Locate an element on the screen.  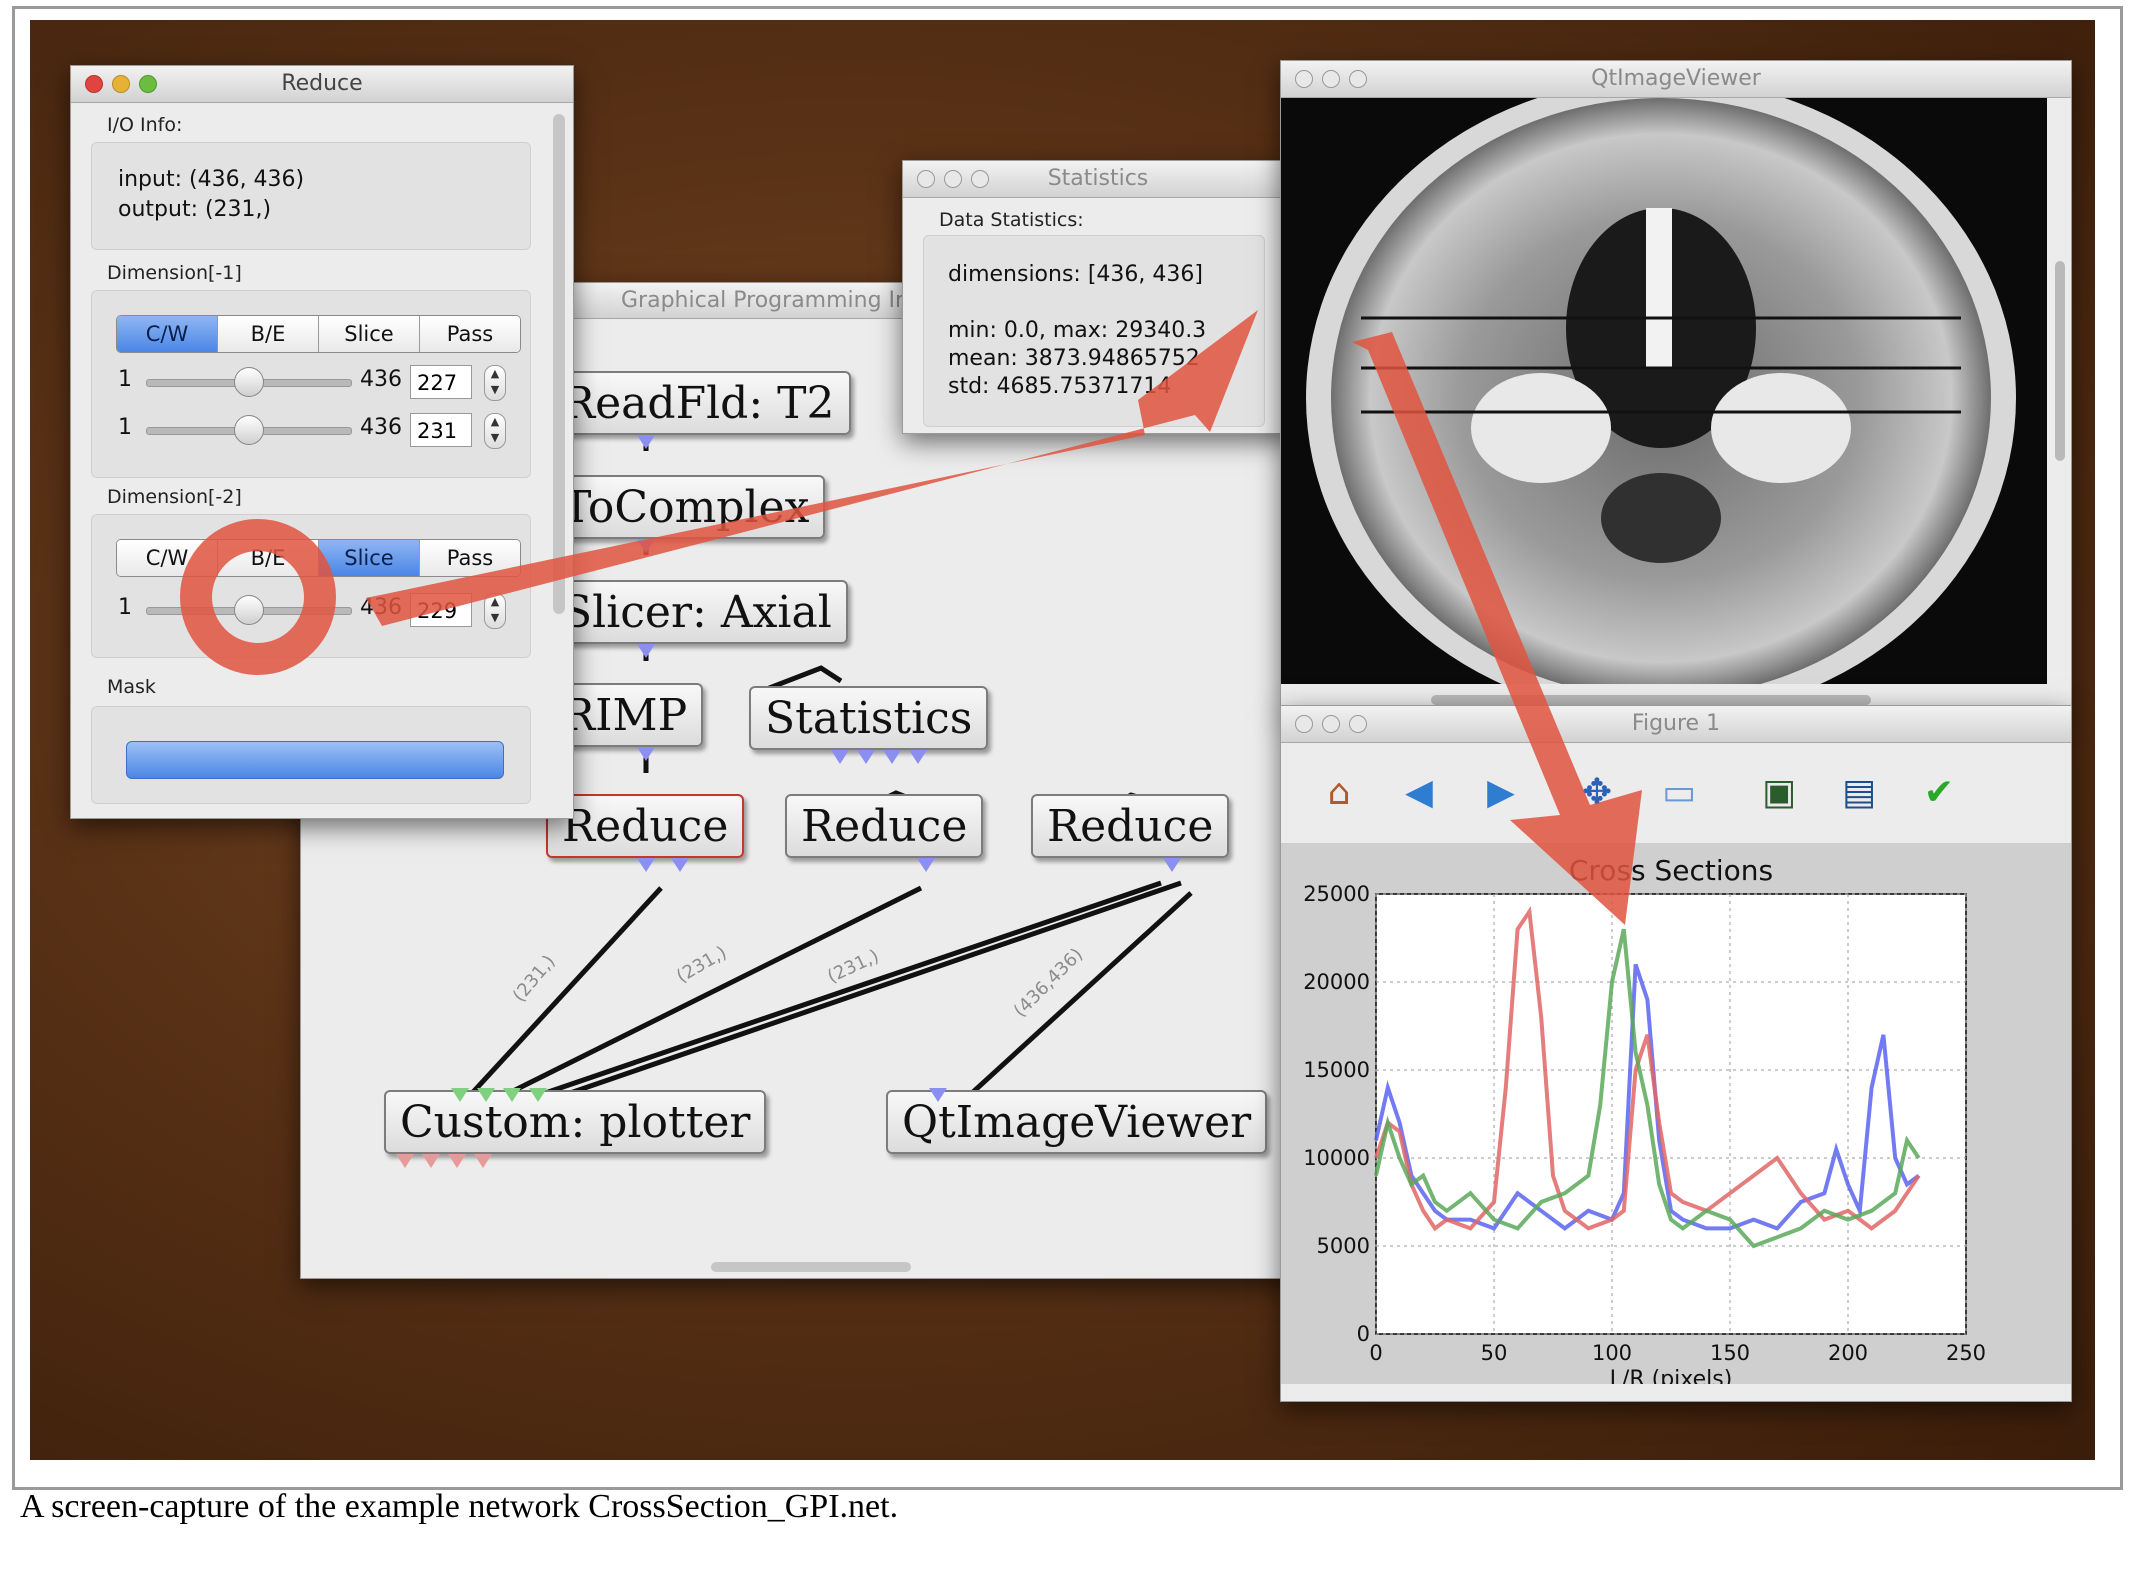
node-label: ReadFld: T2 is located at coordinates (698, 403).